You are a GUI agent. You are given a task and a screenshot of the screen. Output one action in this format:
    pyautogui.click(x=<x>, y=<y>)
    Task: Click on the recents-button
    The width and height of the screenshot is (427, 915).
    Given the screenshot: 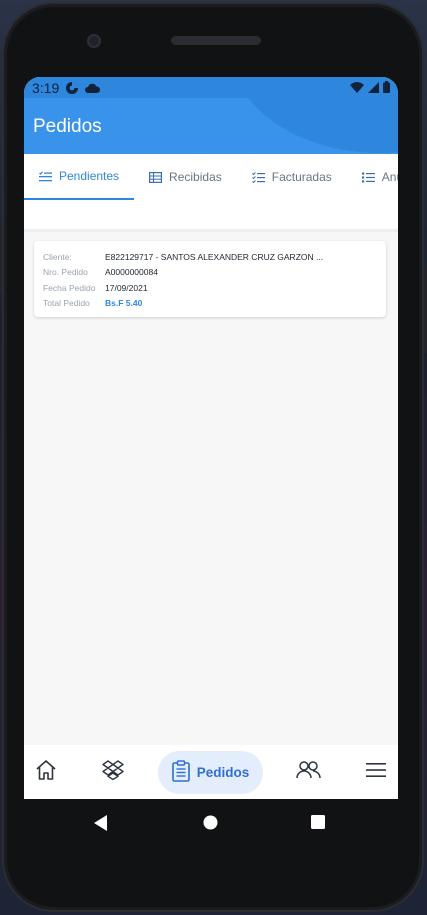 What is the action you would take?
    pyautogui.click(x=318, y=824)
    